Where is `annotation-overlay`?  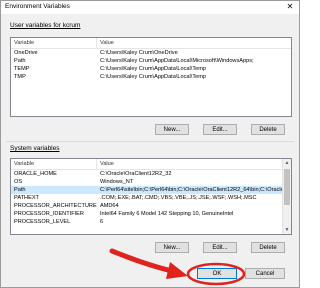 annotation-overlay is located at coordinates (177, 267).